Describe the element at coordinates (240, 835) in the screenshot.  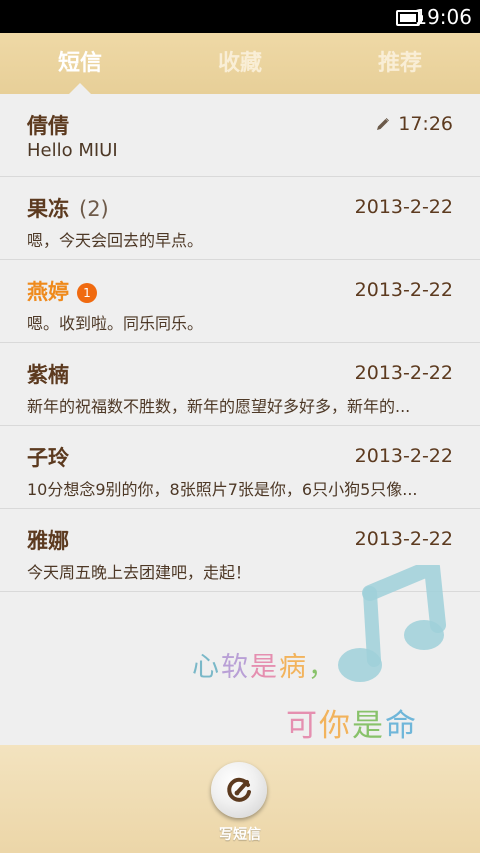
I see `compose-label: 写短信` at that location.